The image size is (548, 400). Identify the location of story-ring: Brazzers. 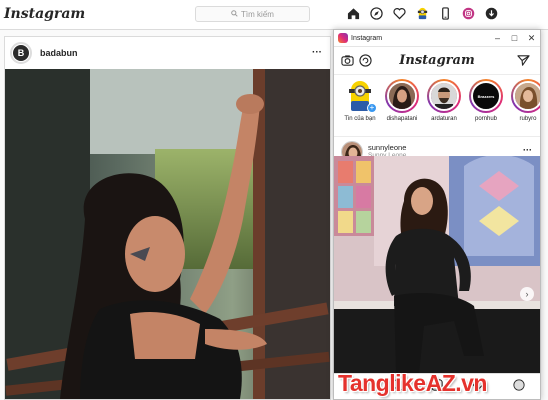
(486, 96).